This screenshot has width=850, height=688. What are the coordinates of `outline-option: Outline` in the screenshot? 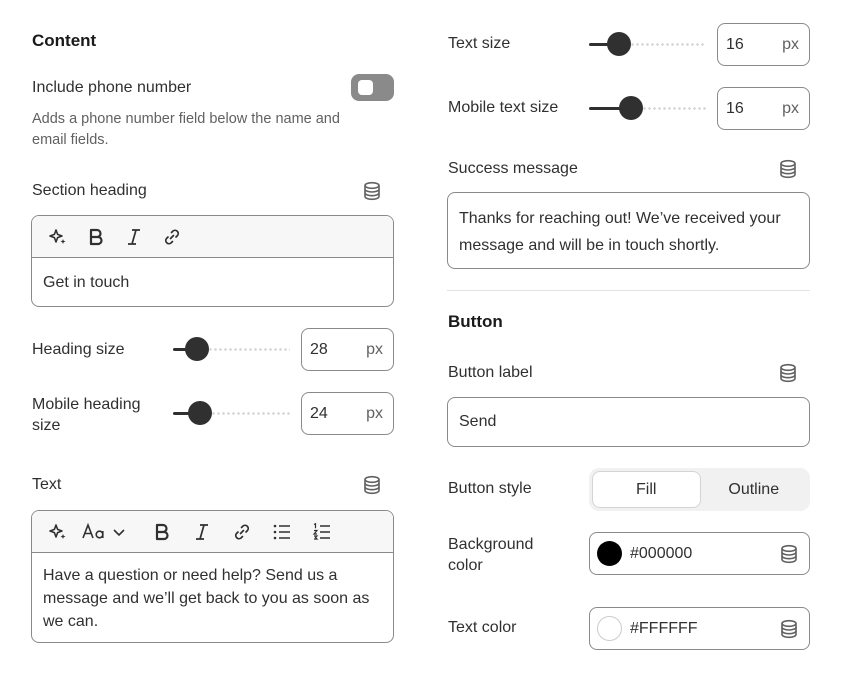 It's located at (754, 489).